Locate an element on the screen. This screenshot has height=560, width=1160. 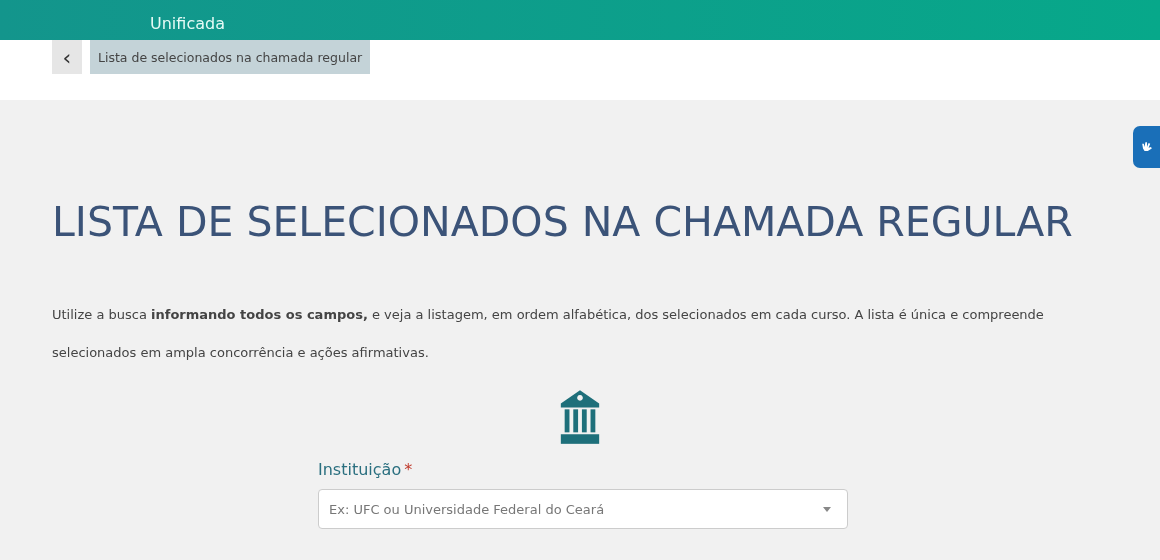
page-title: LISTA DE SELECIONADOS NA CHAMADA REGULAR is located at coordinates (563, 222).